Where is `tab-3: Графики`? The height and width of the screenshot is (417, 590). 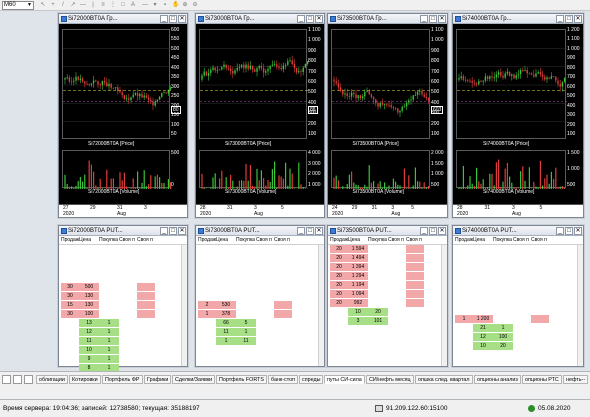 tab-3: Графики is located at coordinates (157, 379).